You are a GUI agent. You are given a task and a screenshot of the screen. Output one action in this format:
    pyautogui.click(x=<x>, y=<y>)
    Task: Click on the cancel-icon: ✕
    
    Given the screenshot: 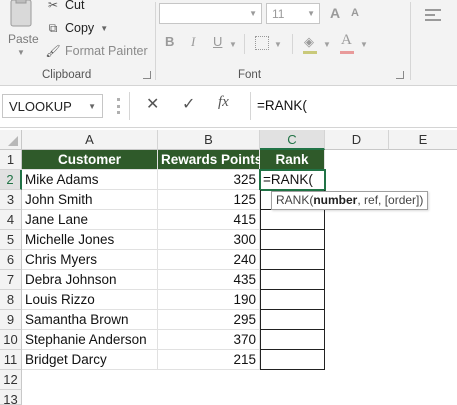 What is the action you would take?
    pyautogui.click(x=152, y=104)
    